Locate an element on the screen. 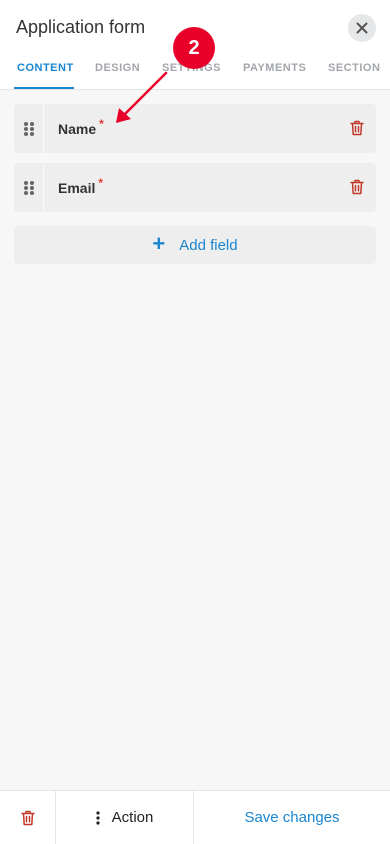 The height and width of the screenshot is (844, 390). form-field-name: Name * is located at coordinates (195, 128).